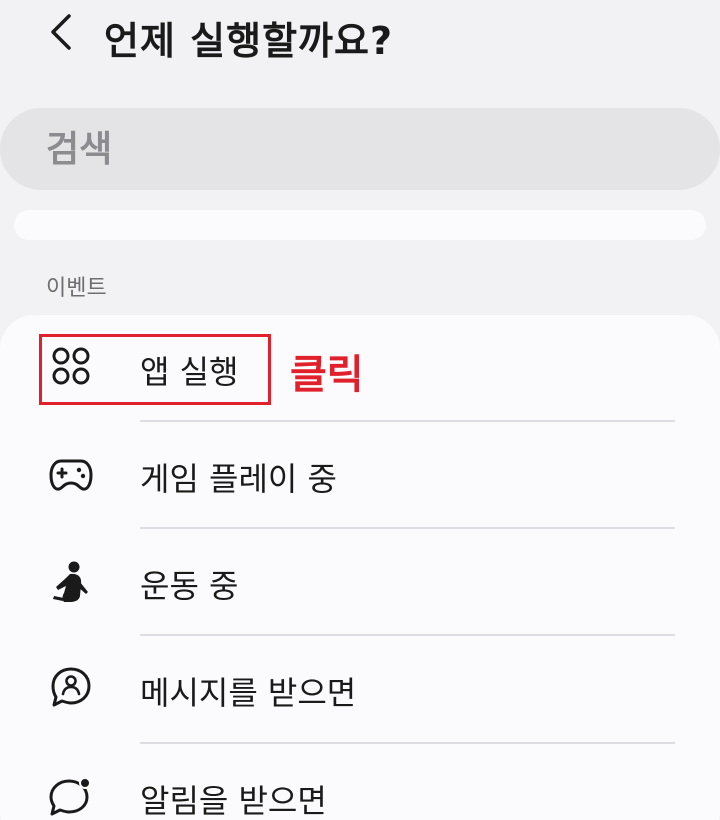 The image size is (720, 820). Describe the element at coordinates (360, 689) in the screenshot. I see `list-item-message: 메시지를 받으면` at that location.